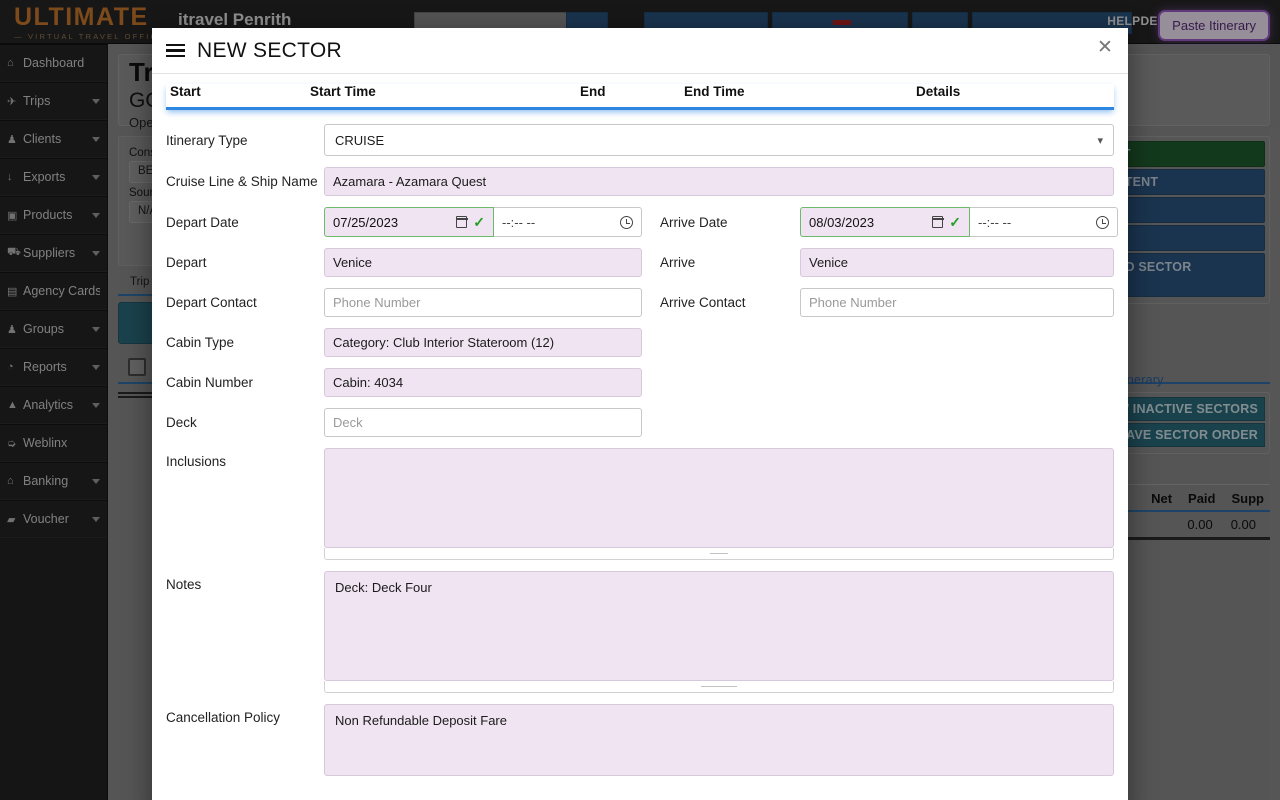  I want to click on cancellation-policy-label: Cancellation Policy, so click(223, 717).